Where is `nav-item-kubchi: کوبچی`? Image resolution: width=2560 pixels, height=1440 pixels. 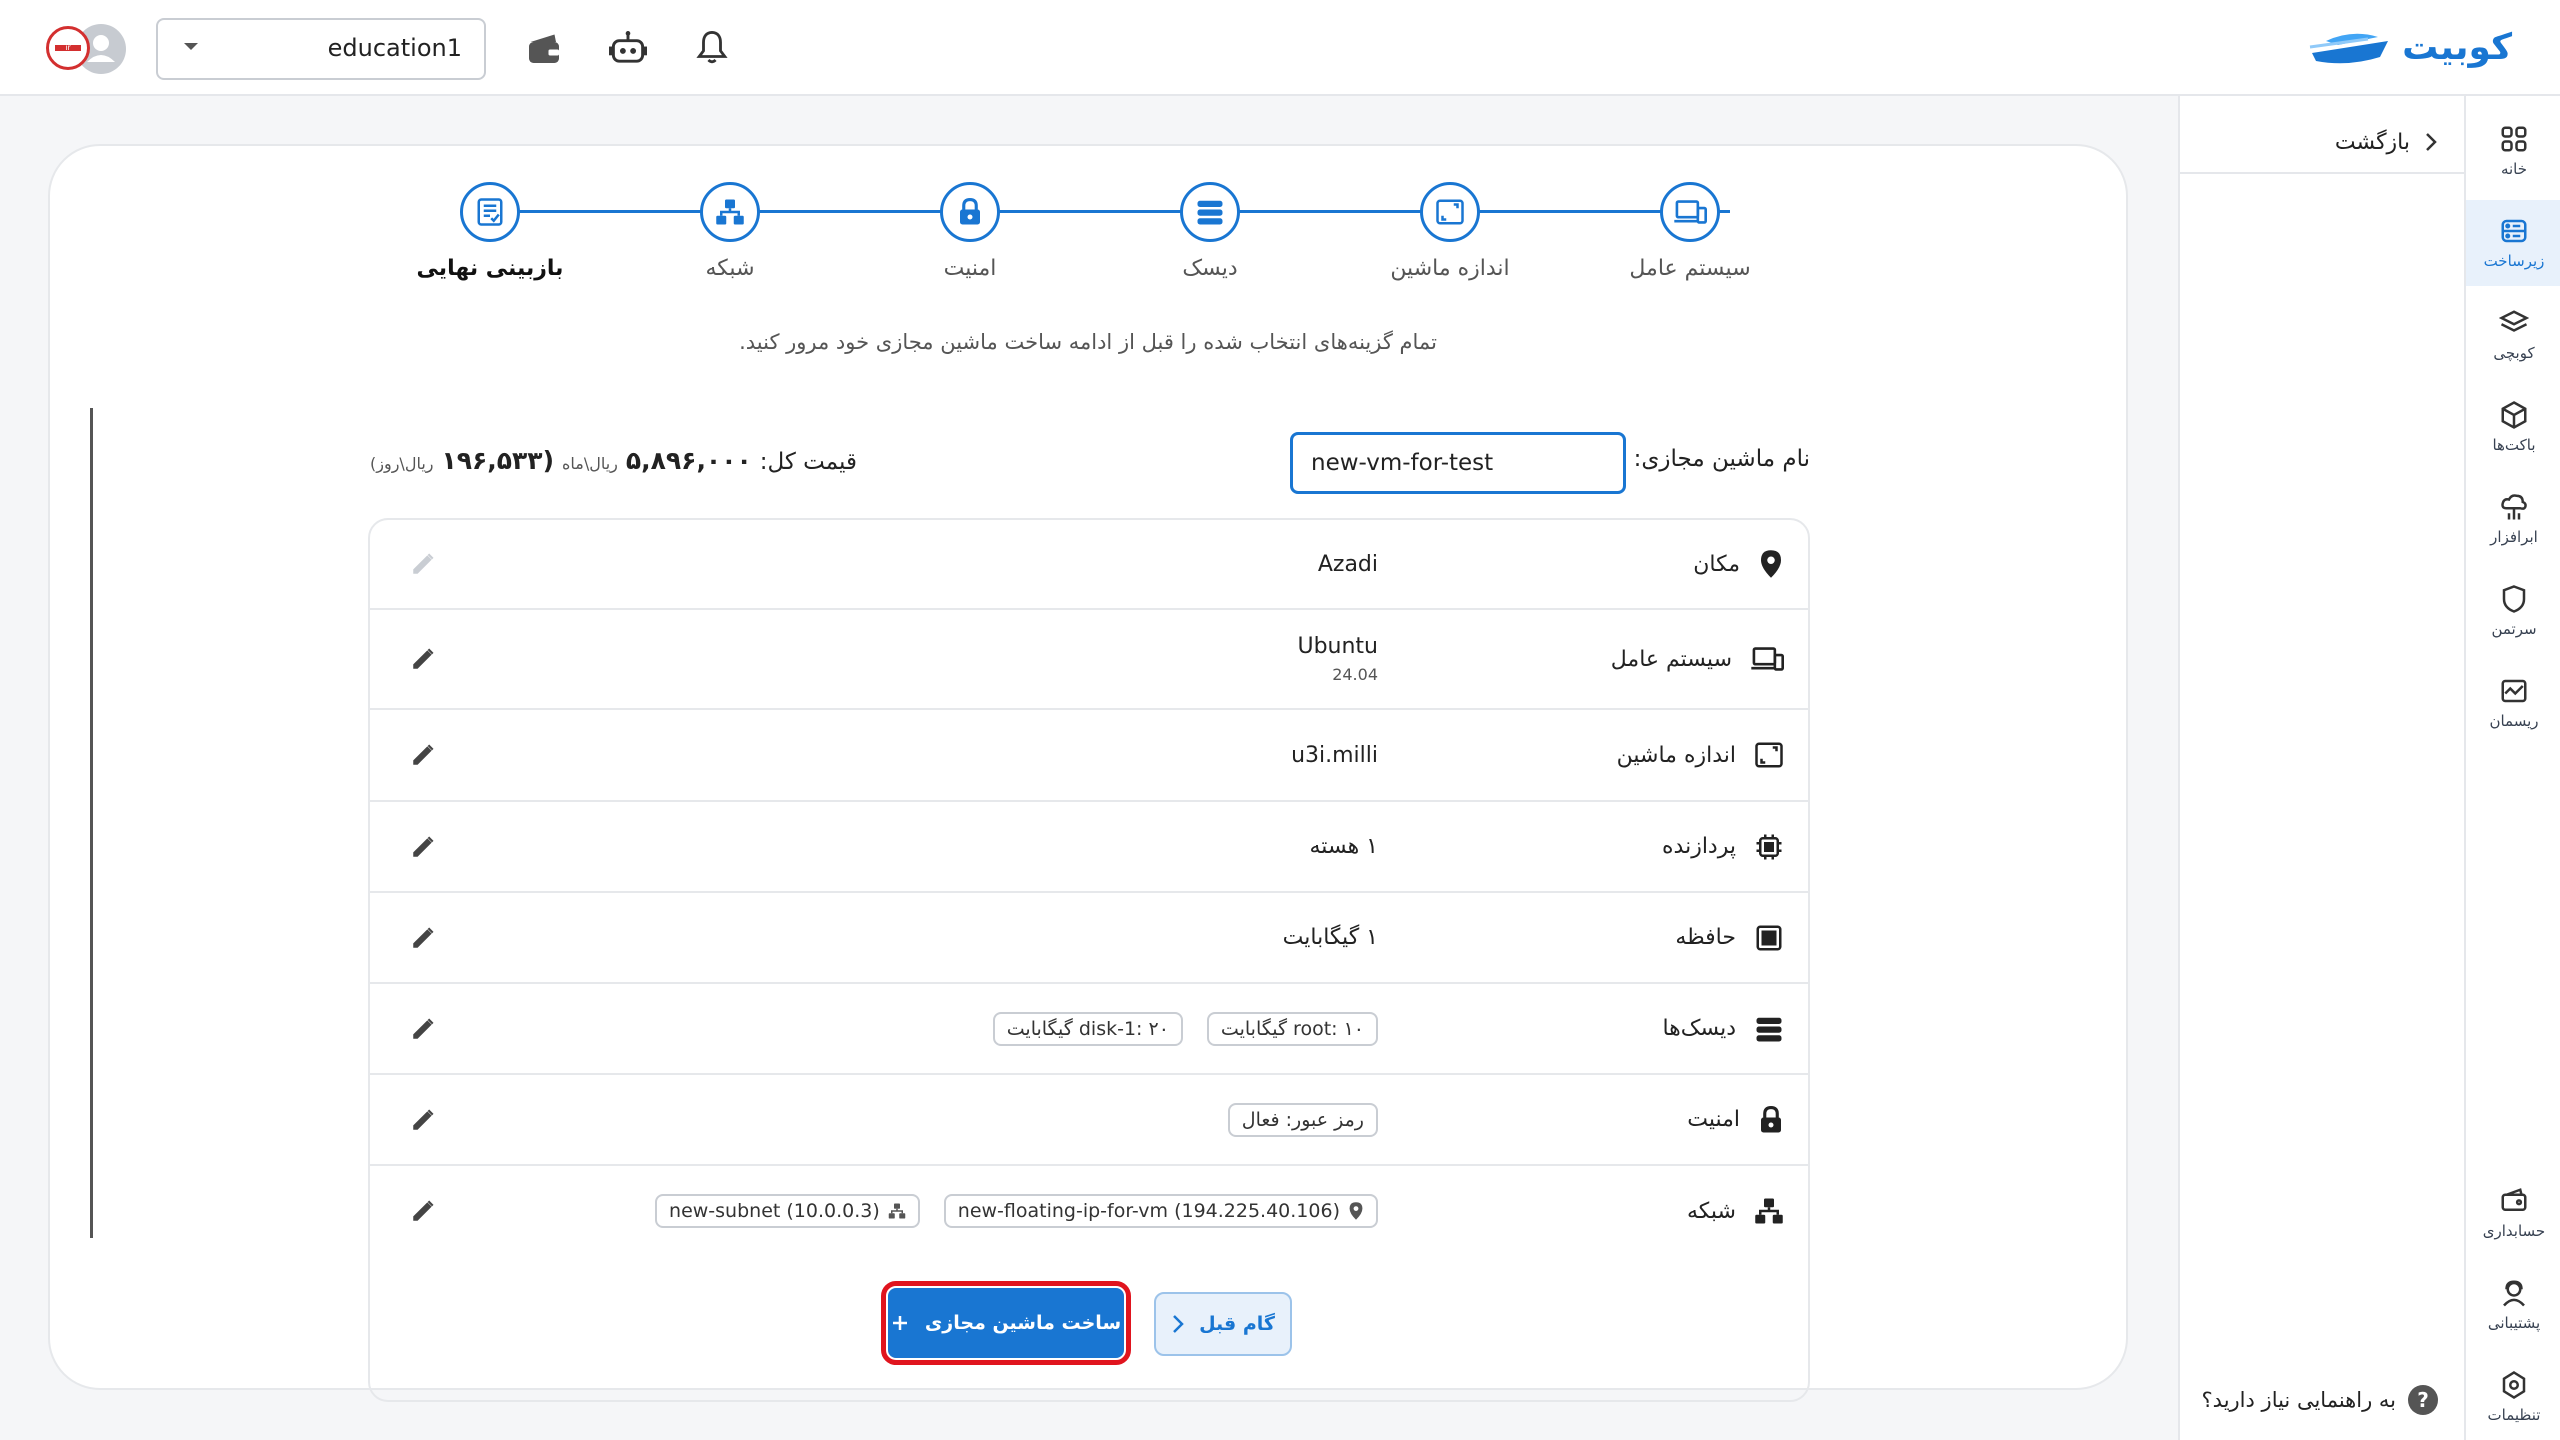 nav-item-kubchi: کوبچی is located at coordinates (2513, 335).